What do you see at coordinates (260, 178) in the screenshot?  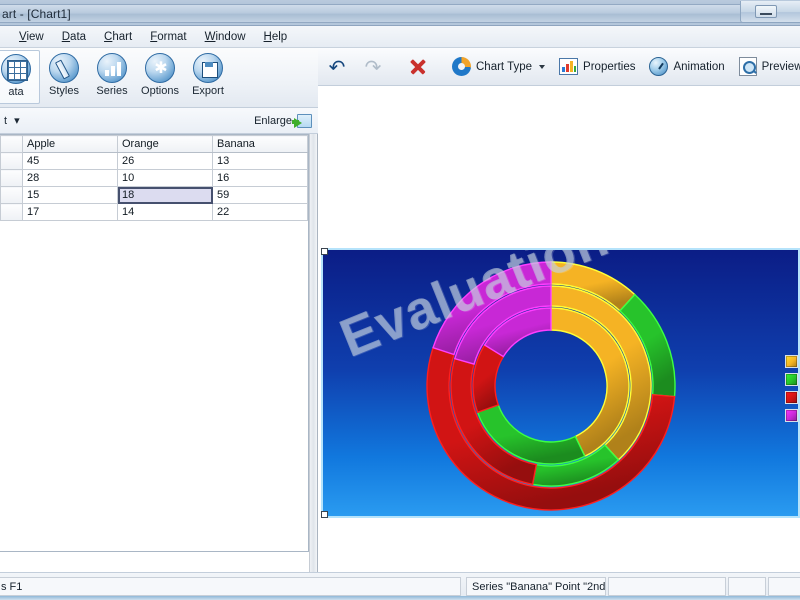 I see `grid-cell: 16` at bounding box center [260, 178].